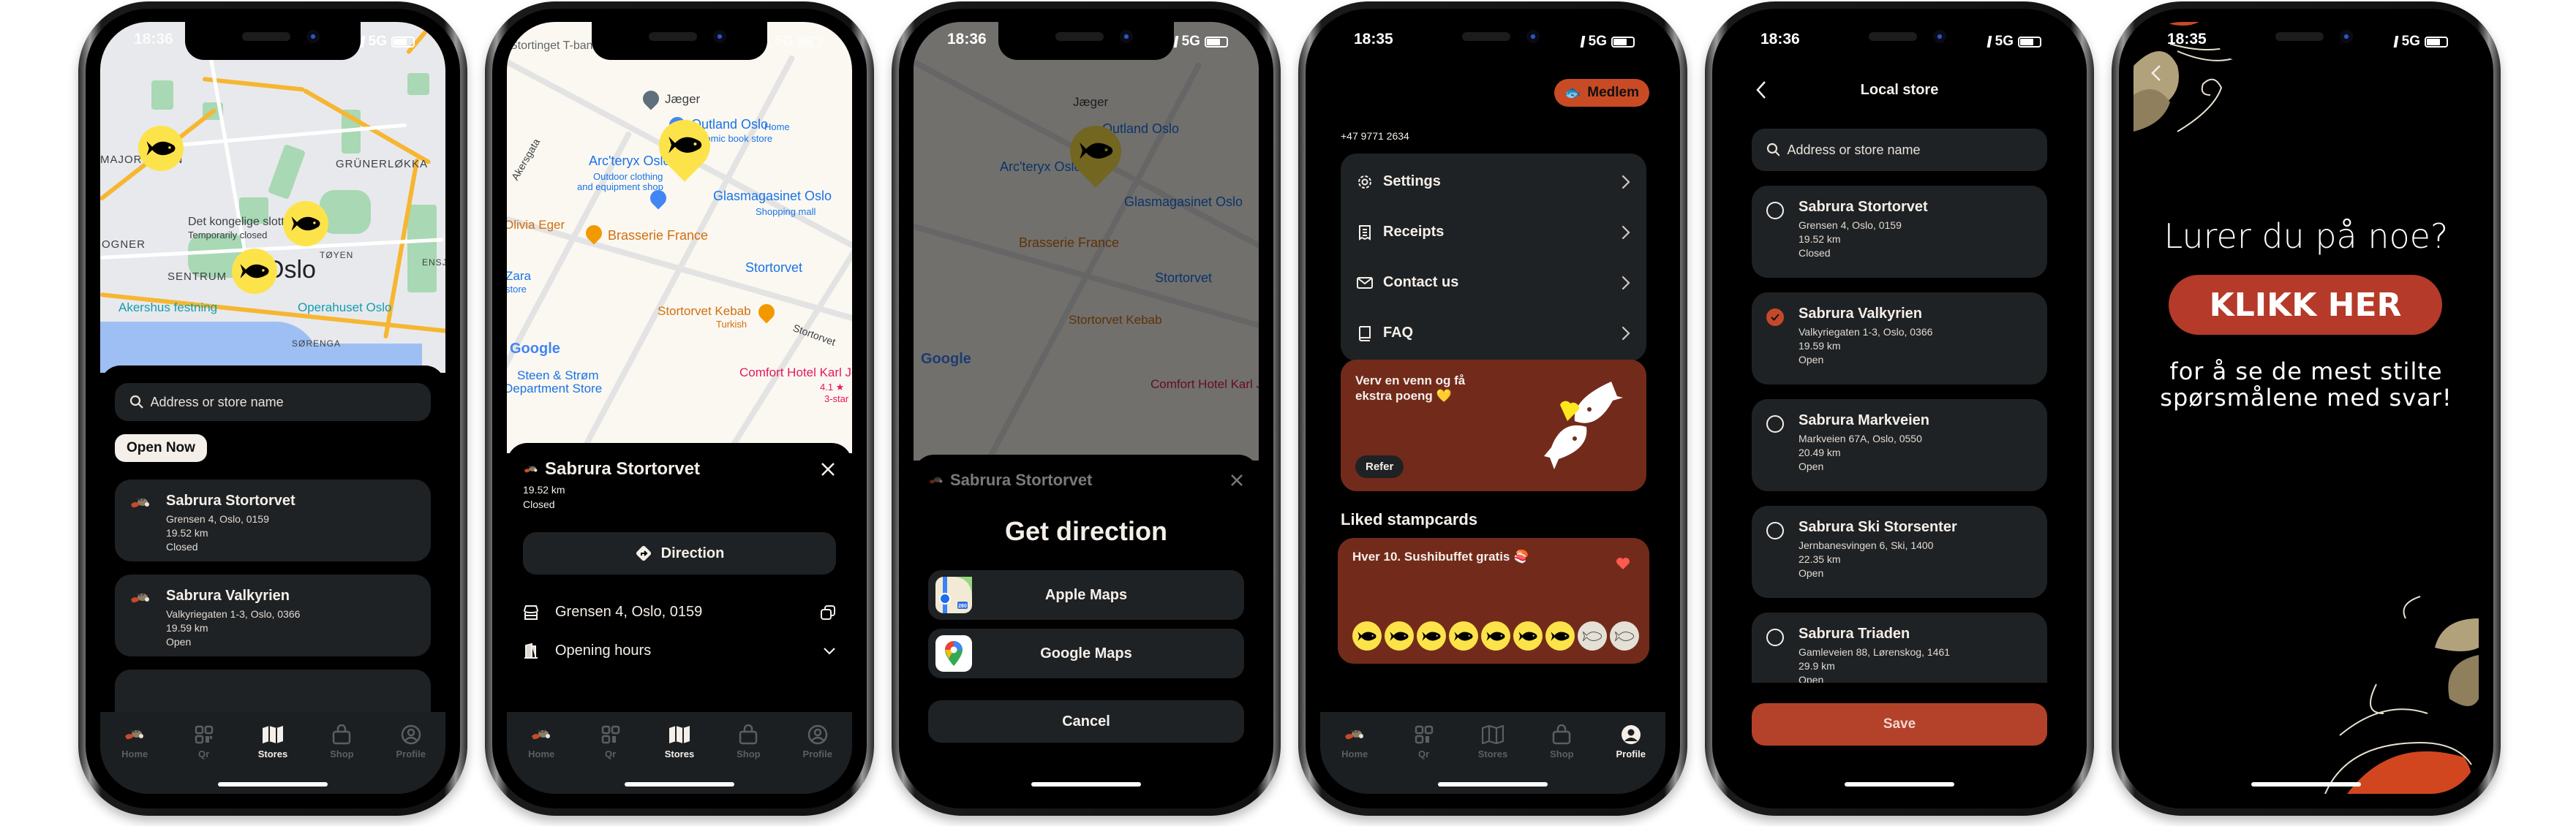  What do you see at coordinates (1623, 563) in the screenshot?
I see `heart-liked-icon` at bounding box center [1623, 563].